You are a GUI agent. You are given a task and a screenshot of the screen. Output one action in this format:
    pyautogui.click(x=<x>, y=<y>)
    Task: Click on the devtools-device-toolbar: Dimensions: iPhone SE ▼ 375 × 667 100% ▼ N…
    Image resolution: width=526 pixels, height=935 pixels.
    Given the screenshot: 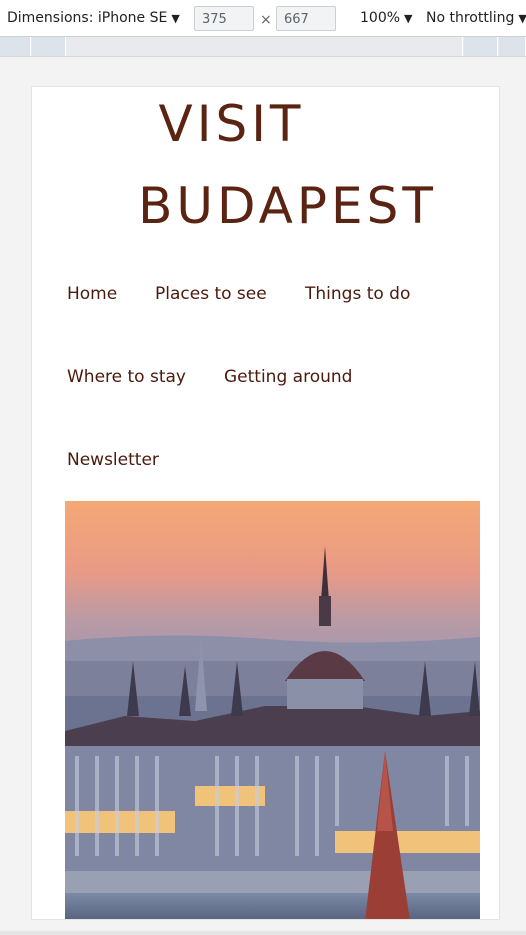 What is the action you would take?
    pyautogui.click(x=263, y=18)
    